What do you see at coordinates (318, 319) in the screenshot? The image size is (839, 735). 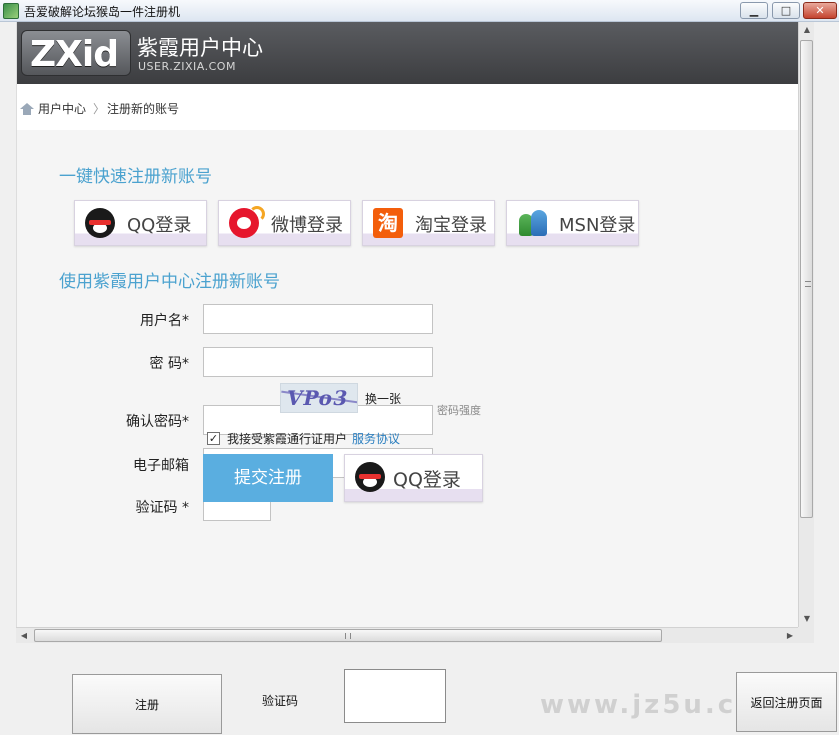 I see `username-input` at bounding box center [318, 319].